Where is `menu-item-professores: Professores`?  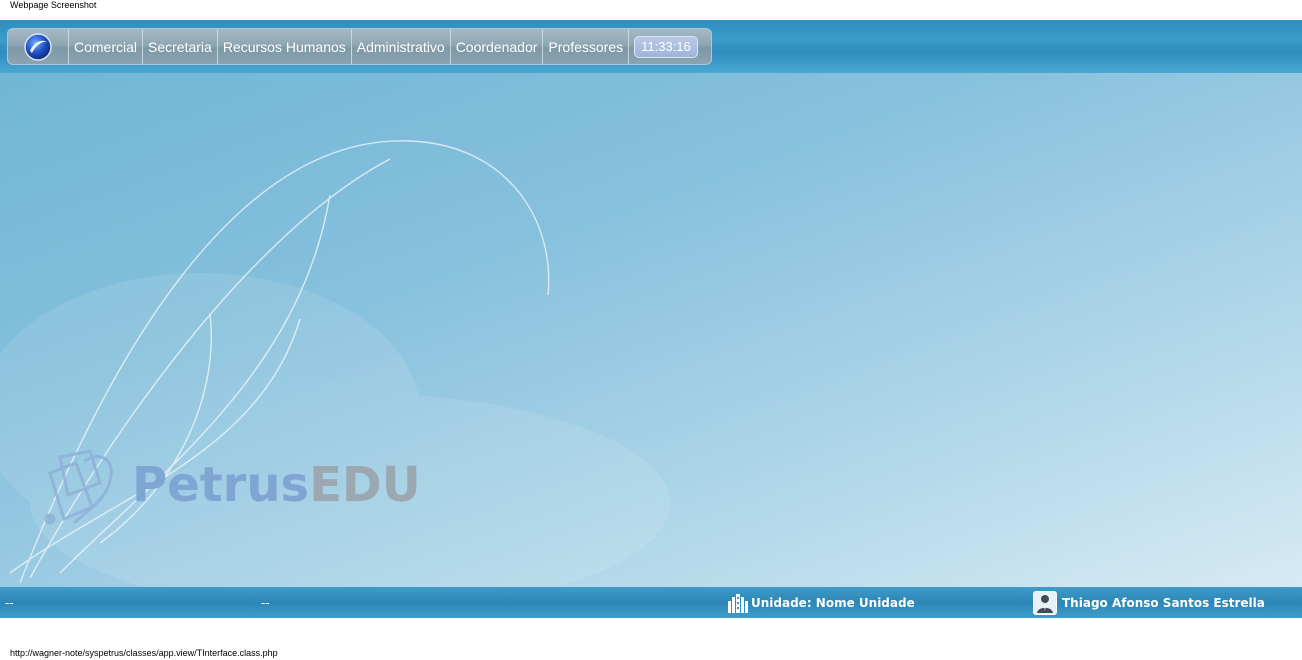 menu-item-professores: Professores is located at coordinates (586, 46).